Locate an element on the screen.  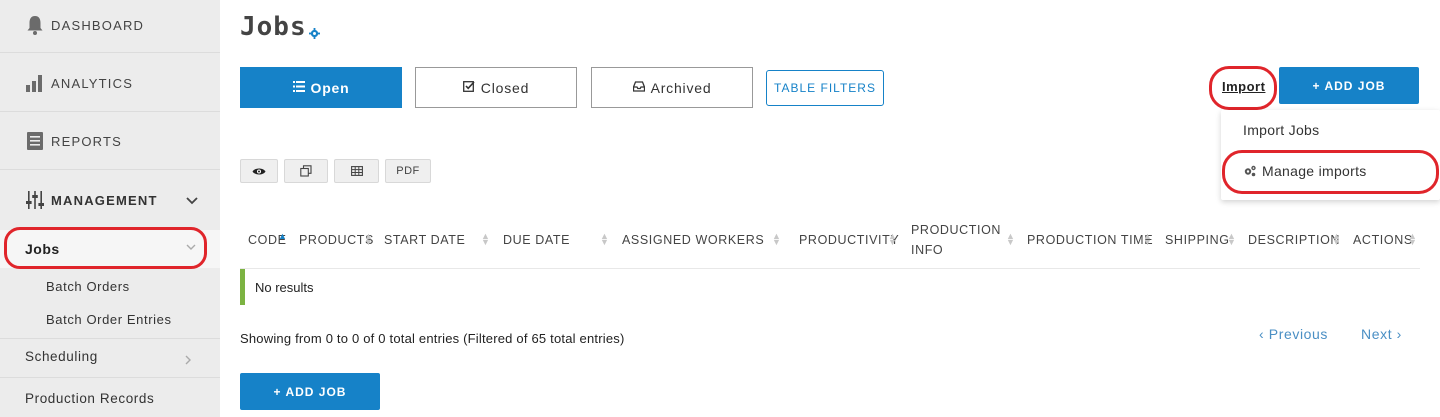
tab-closed: Closed is located at coordinates (496, 87).